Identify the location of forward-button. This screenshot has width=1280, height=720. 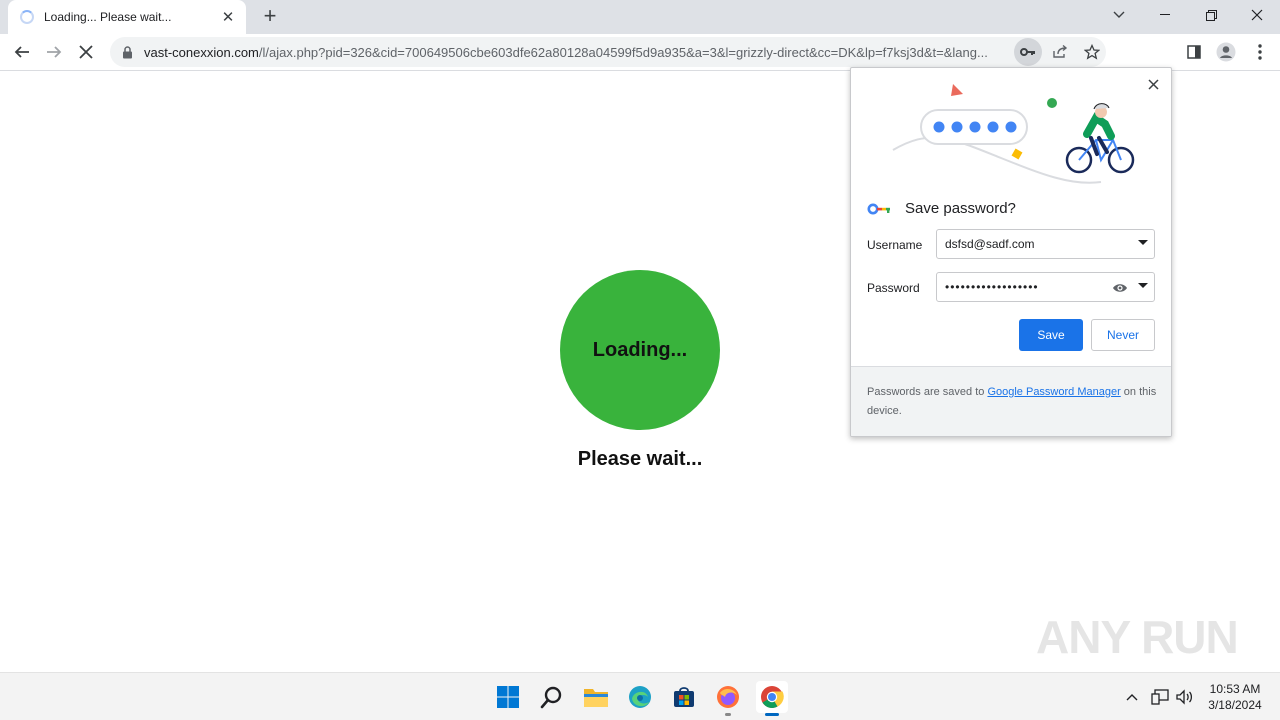
(54, 52).